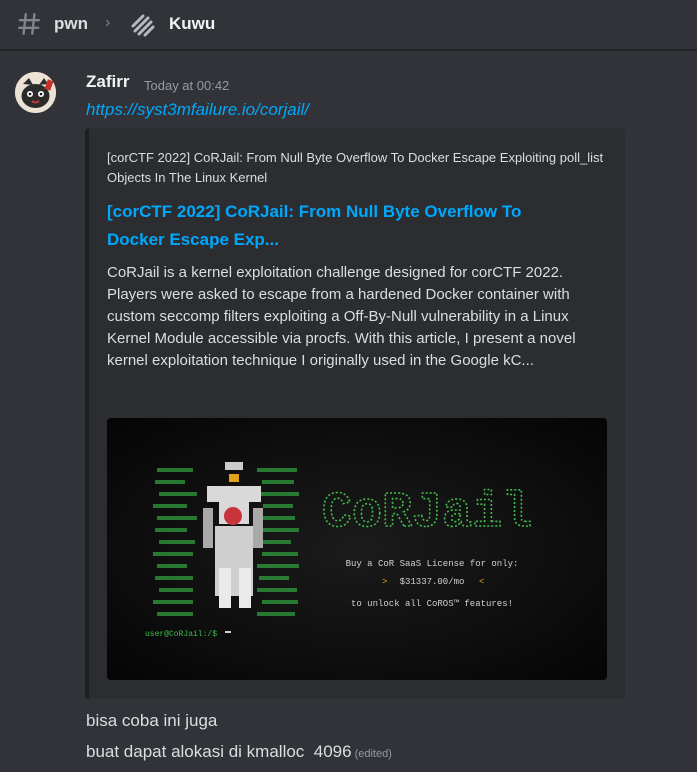  I want to click on price-arrow-right: <, so click(481, 582).